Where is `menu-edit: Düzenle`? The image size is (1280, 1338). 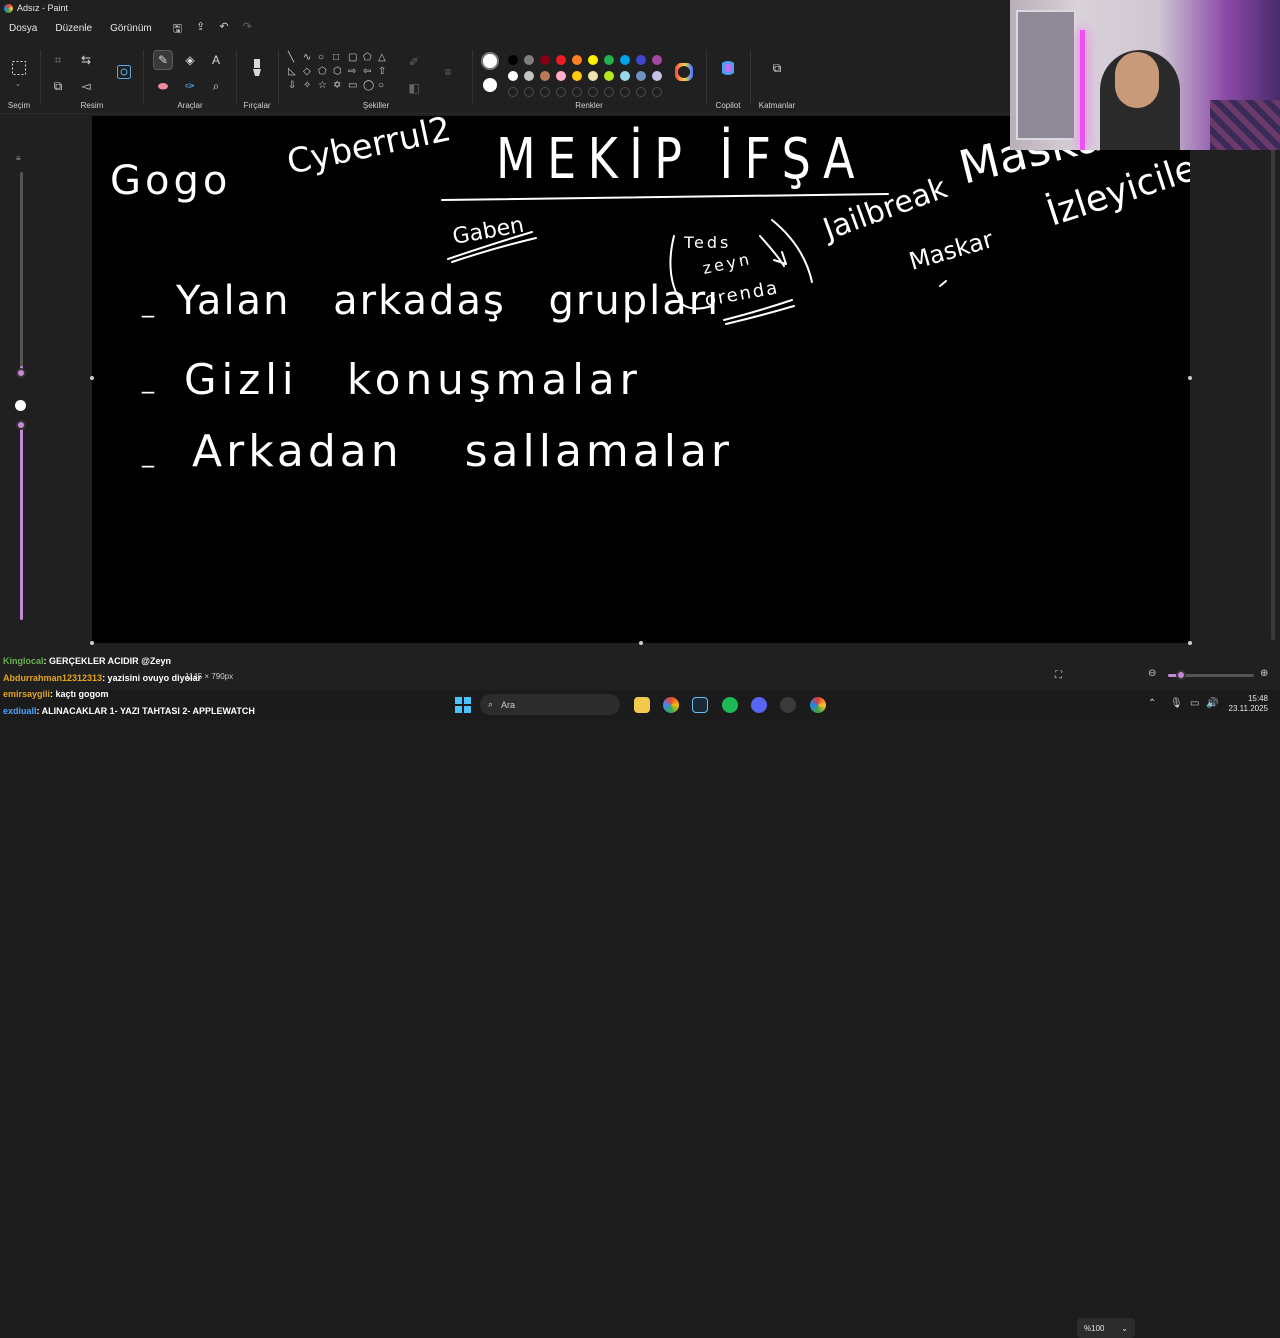 menu-edit: Düzenle is located at coordinates (73, 29).